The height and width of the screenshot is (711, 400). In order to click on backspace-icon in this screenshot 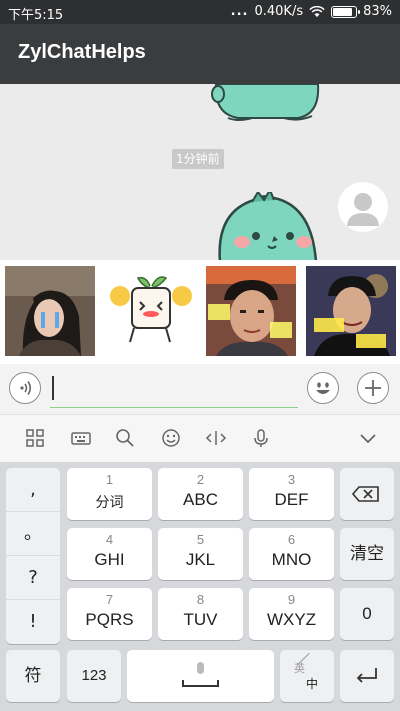, I will do `click(365, 494)`.